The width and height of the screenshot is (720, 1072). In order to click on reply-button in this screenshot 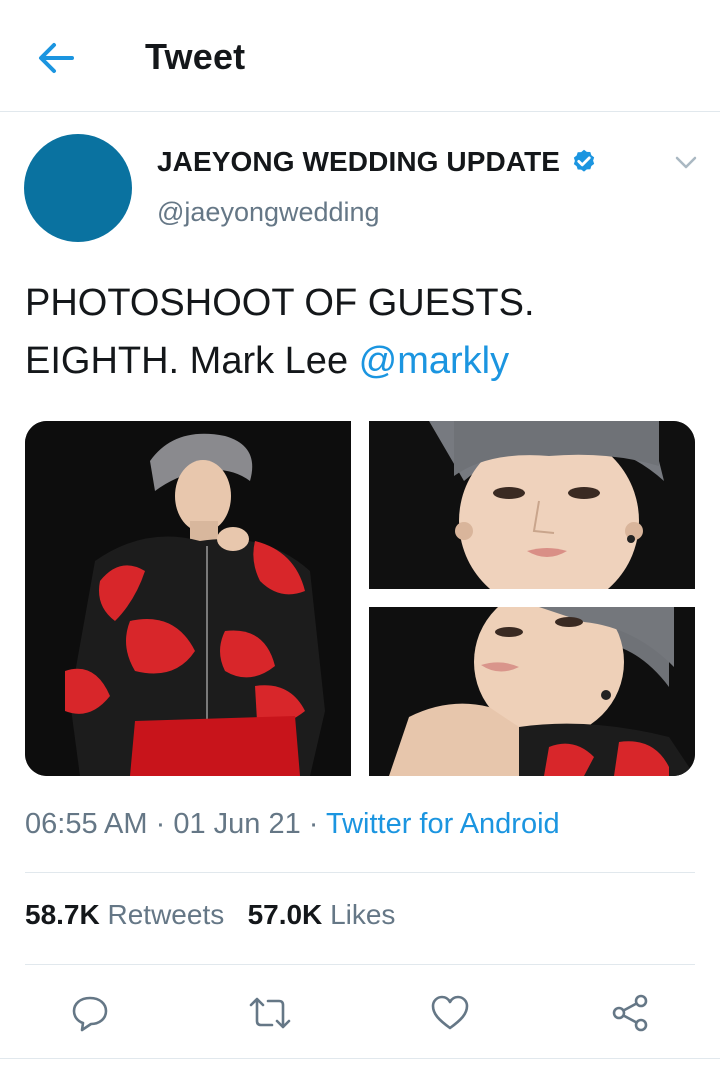, I will do `click(90, 1012)`.